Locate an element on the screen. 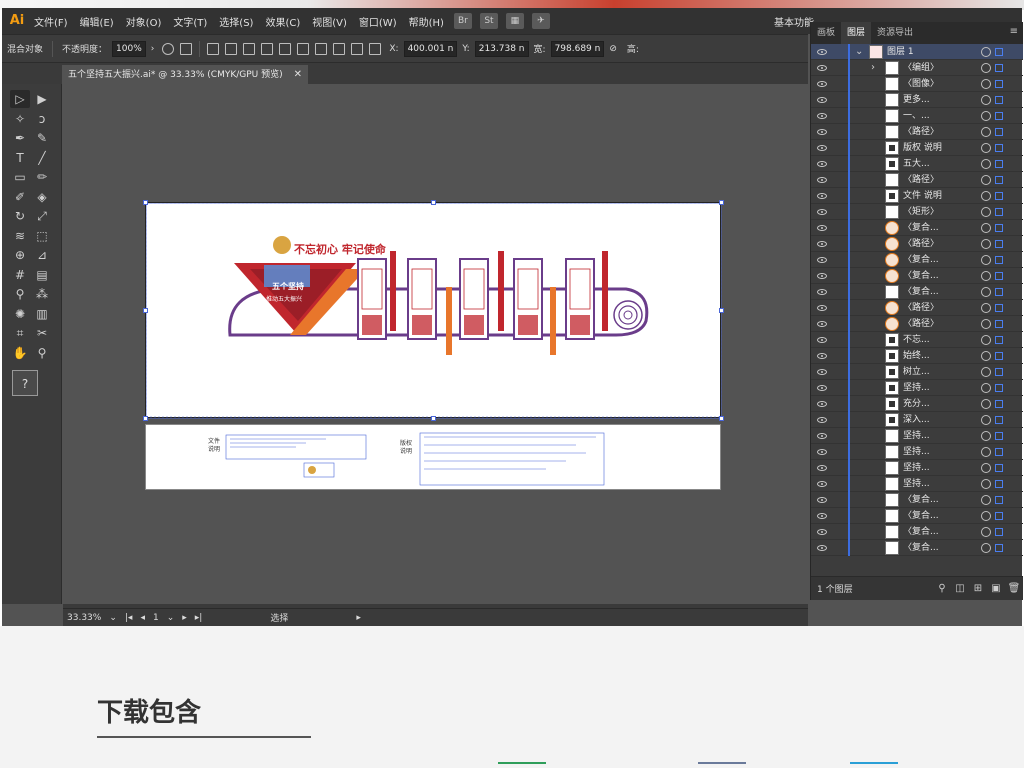 This screenshot has height=768, width=1024. menu-select: 选择(S) is located at coordinates (236, 21).